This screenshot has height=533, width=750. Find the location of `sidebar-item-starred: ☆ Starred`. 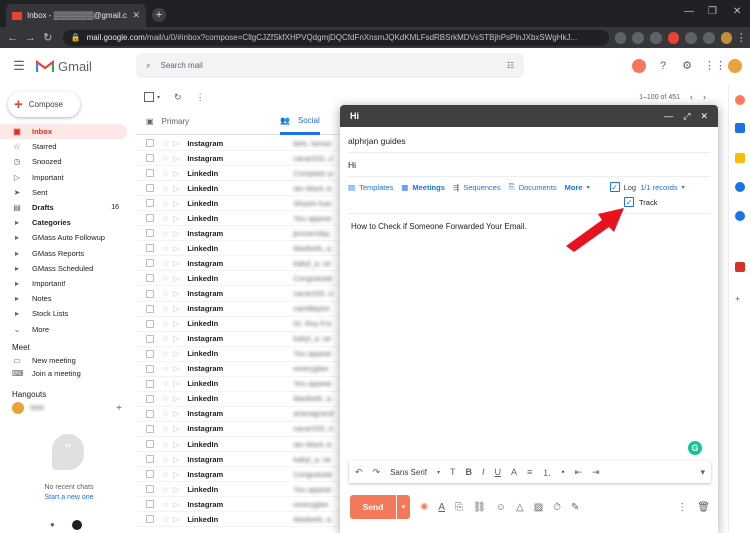

sidebar-item-starred: ☆ Starred is located at coordinates (63, 146).